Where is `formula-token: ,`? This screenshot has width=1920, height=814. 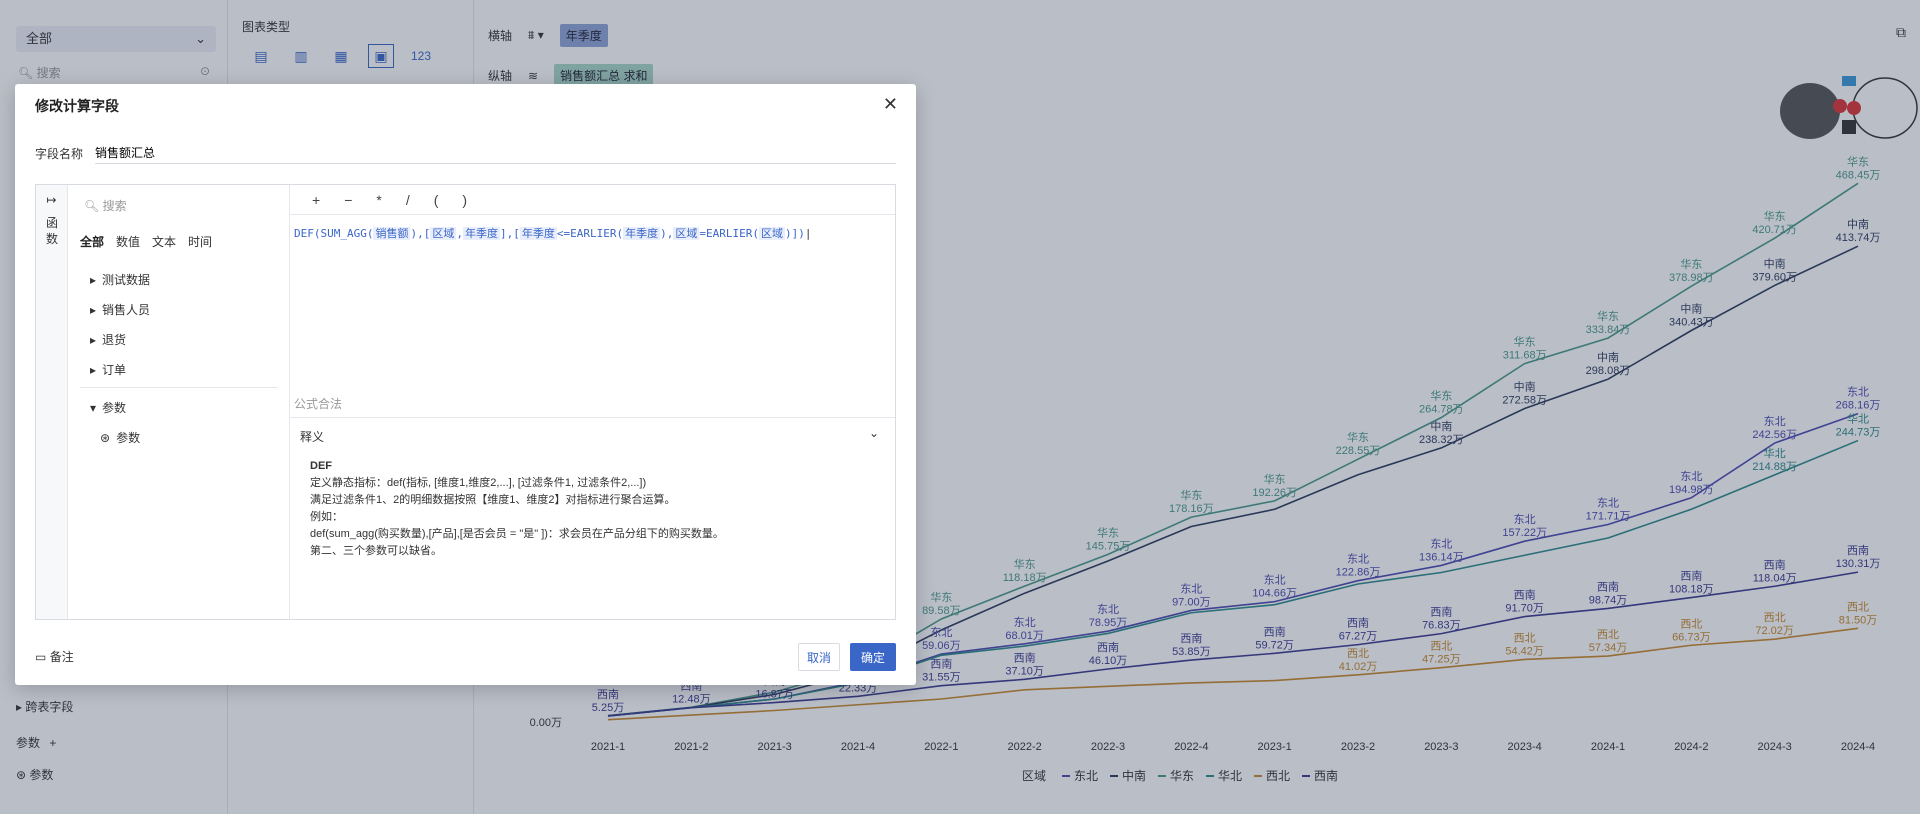
formula-token: , is located at coordinates (459, 233).